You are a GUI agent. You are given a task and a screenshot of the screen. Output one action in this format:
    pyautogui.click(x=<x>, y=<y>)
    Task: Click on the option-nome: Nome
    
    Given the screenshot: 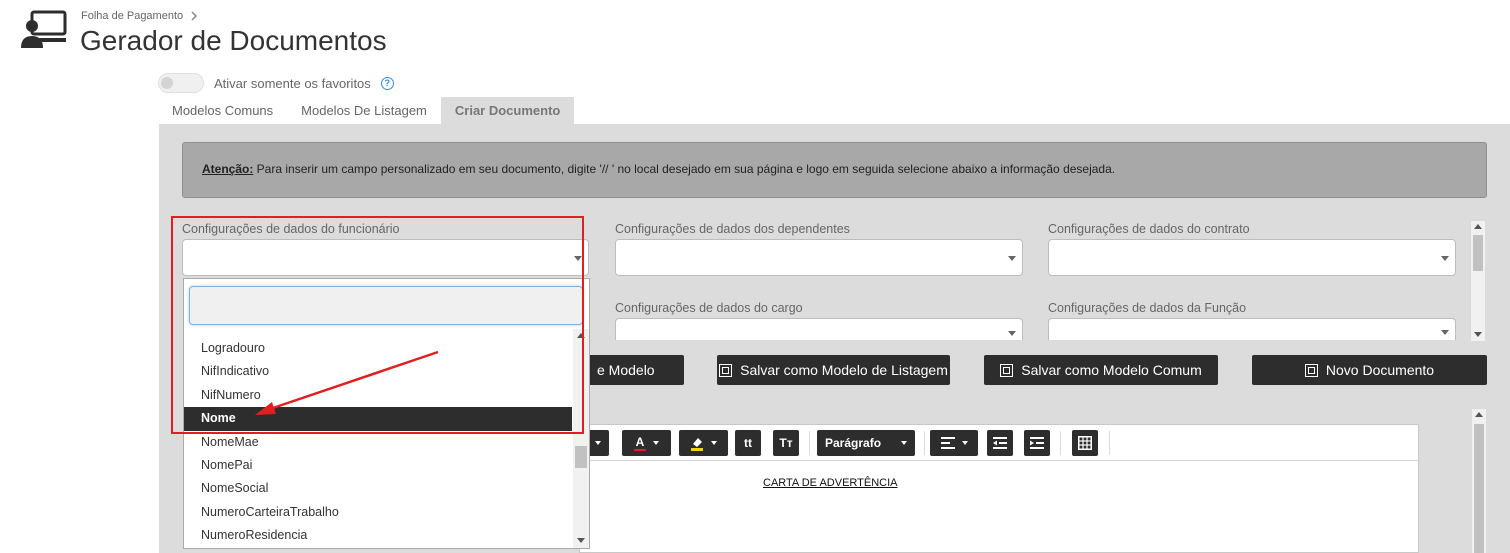 What is the action you would take?
    pyautogui.click(x=378, y=419)
    